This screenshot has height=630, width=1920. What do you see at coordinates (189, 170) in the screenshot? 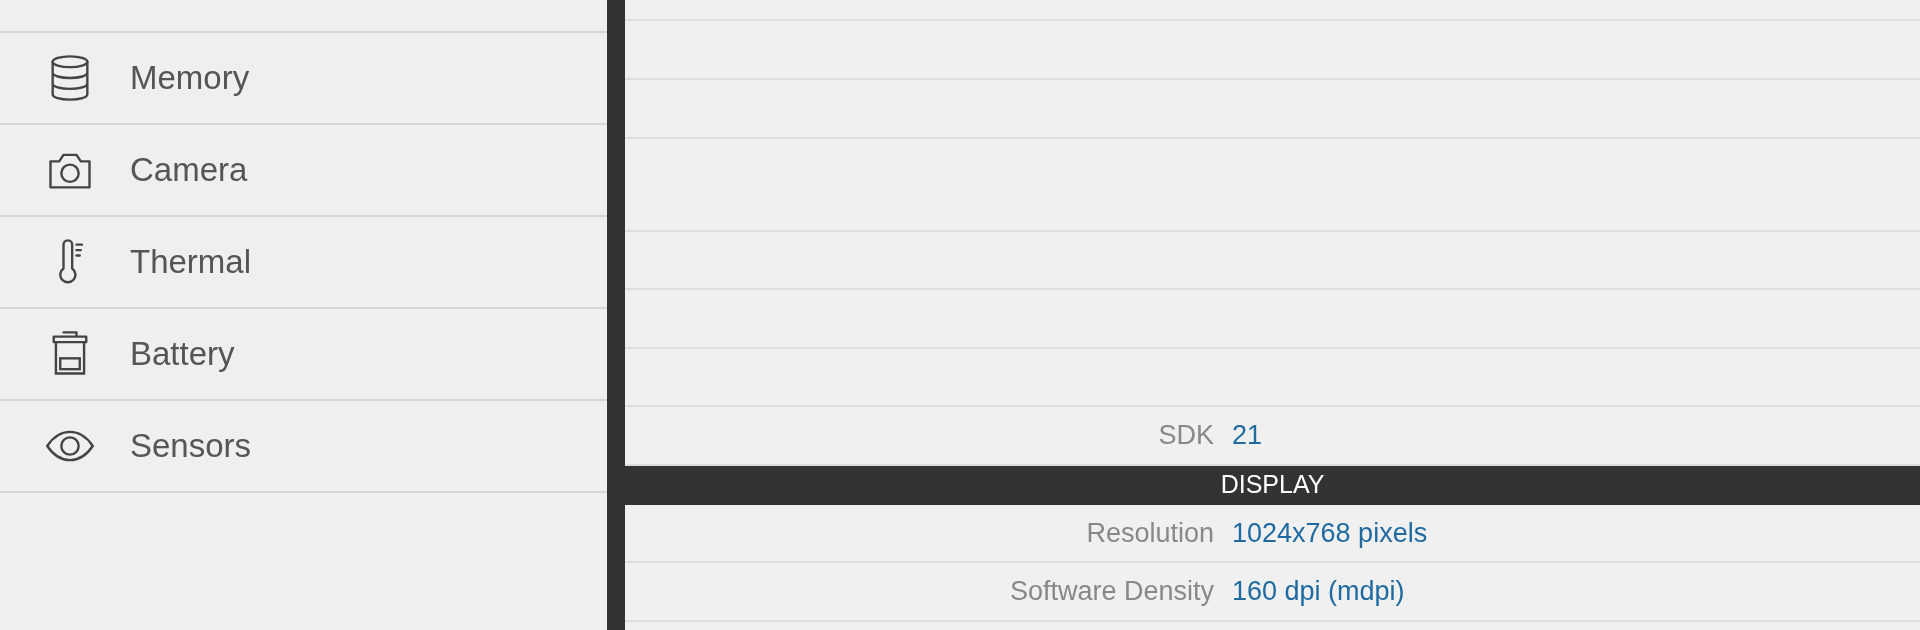
I see `sidebar-label: Camera` at bounding box center [189, 170].